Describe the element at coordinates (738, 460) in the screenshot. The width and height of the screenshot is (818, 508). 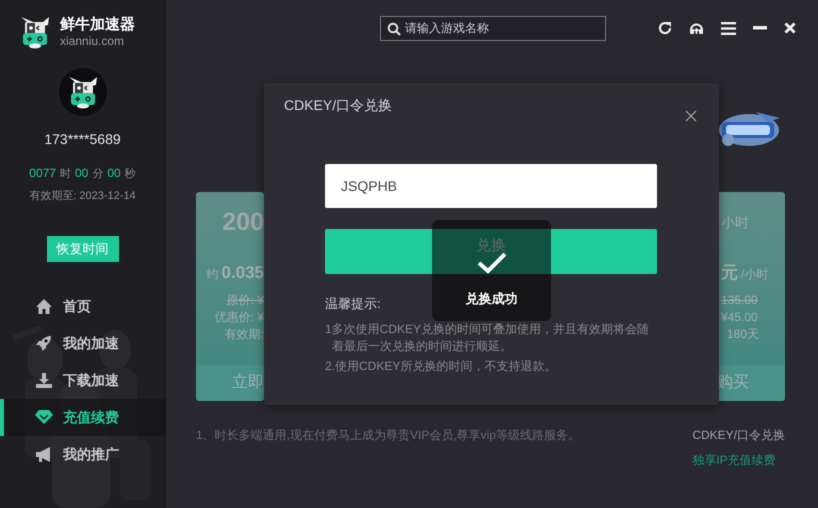
I see `footer-link: 独享IP充值续费` at that location.